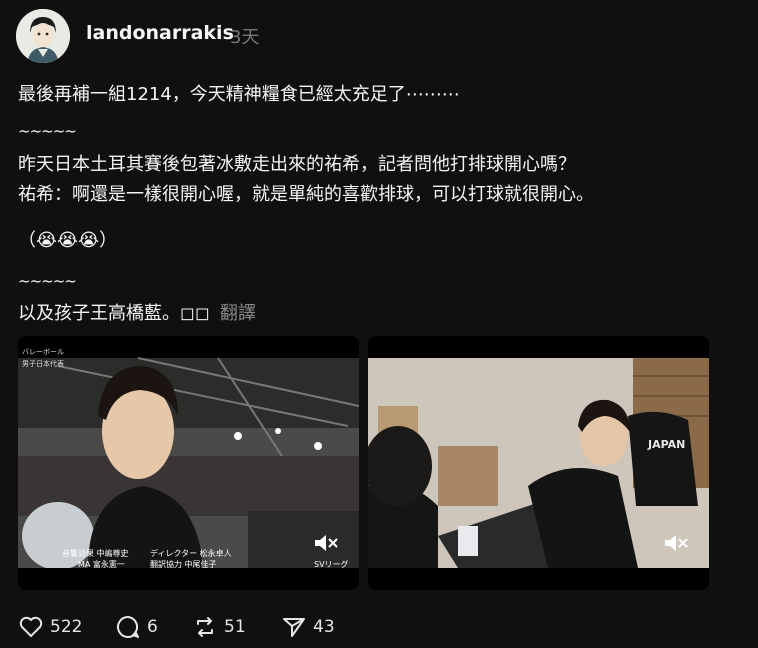  I want to click on tag-text: SVリーグ, so click(331, 564).